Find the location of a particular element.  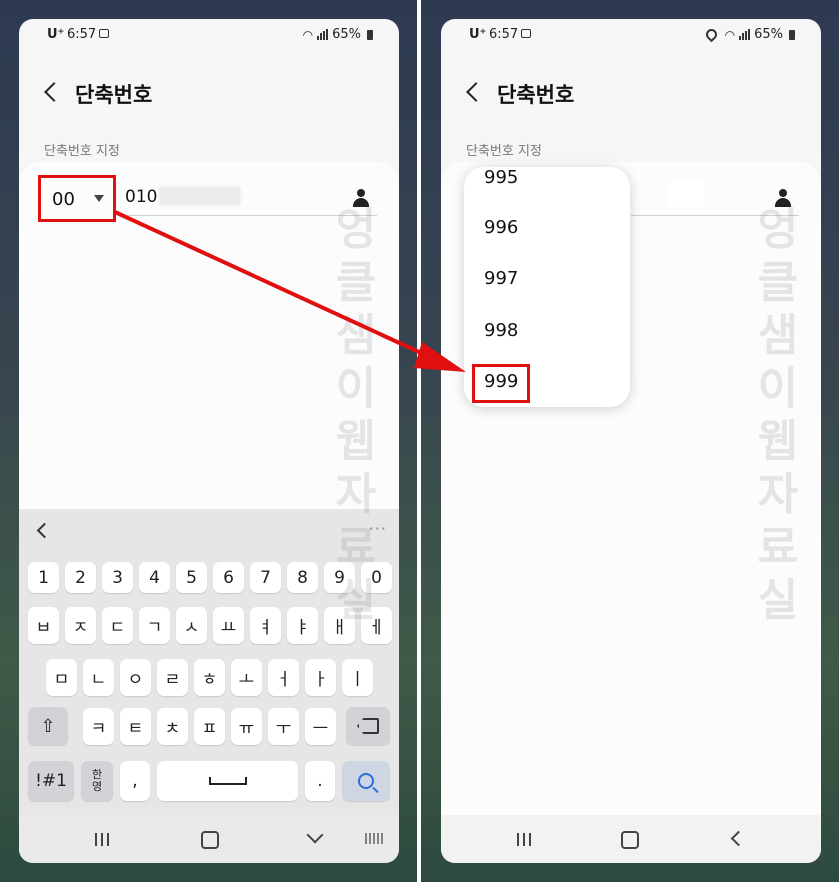

hangul-key: ㅣ is located at coordinates (357, 677).